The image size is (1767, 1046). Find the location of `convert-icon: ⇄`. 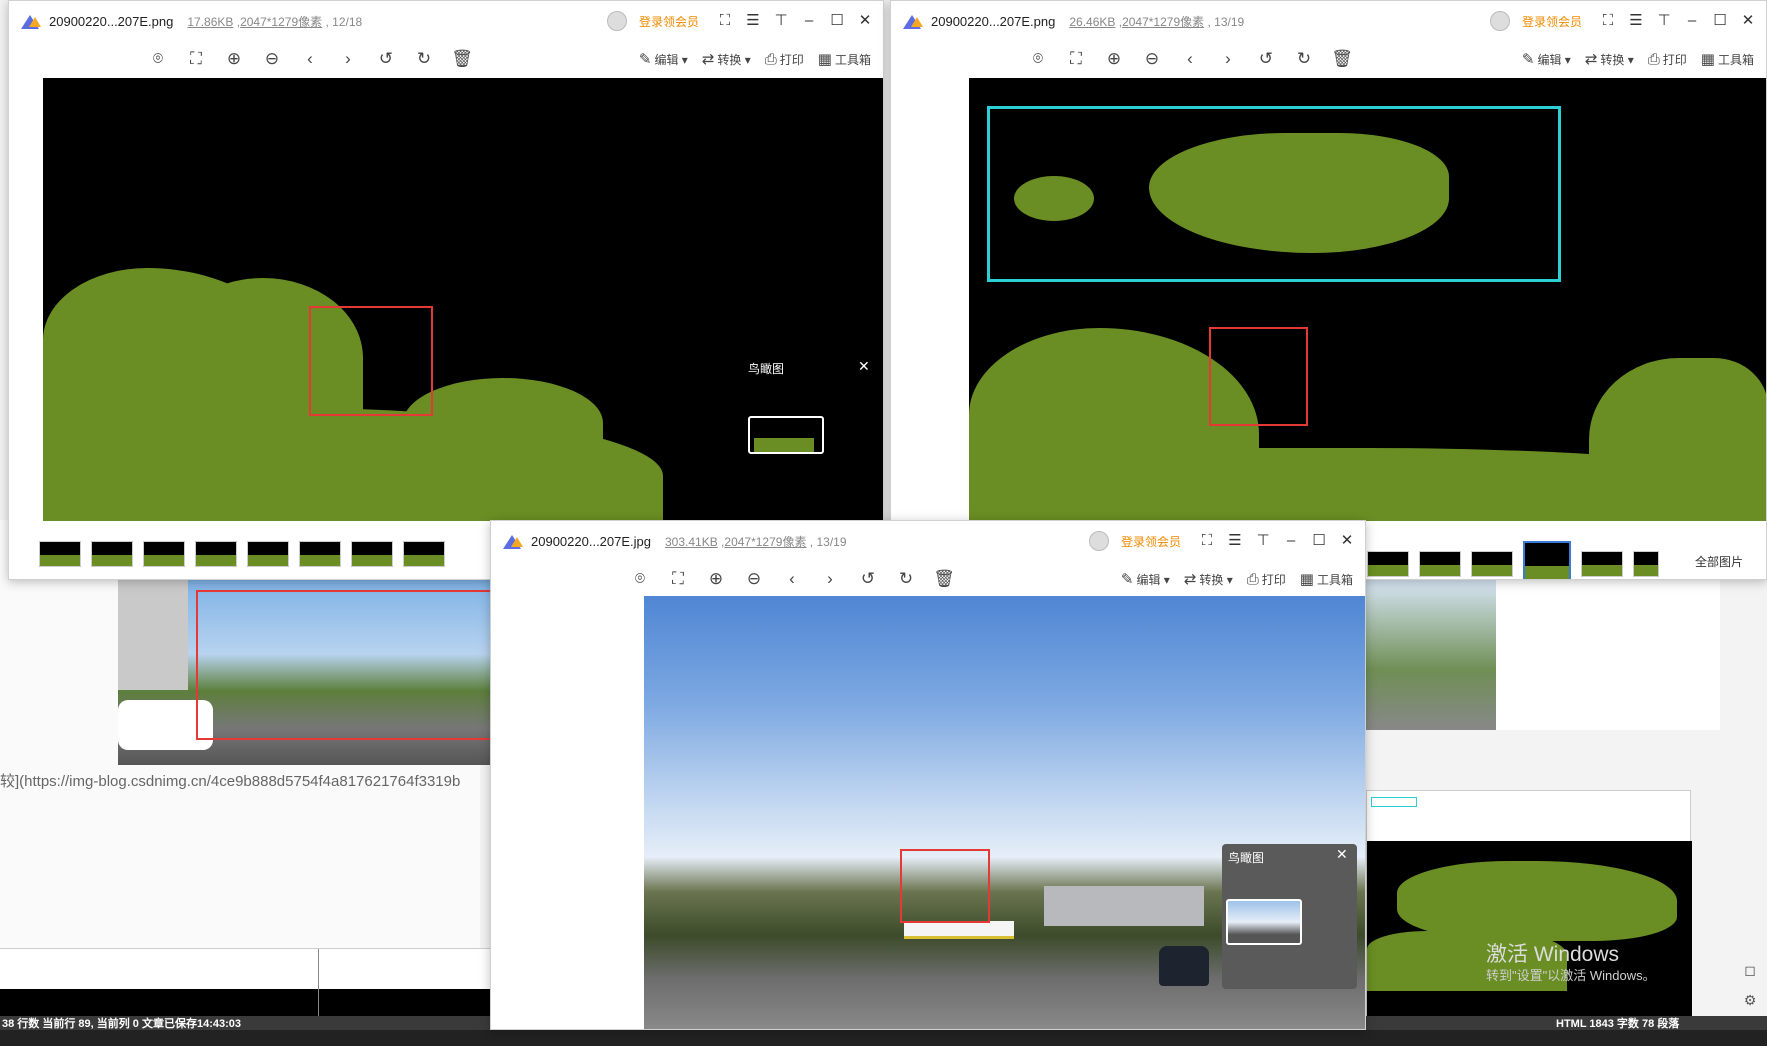

convert-icon: ⇄ is located at coordinates (1190, 579).